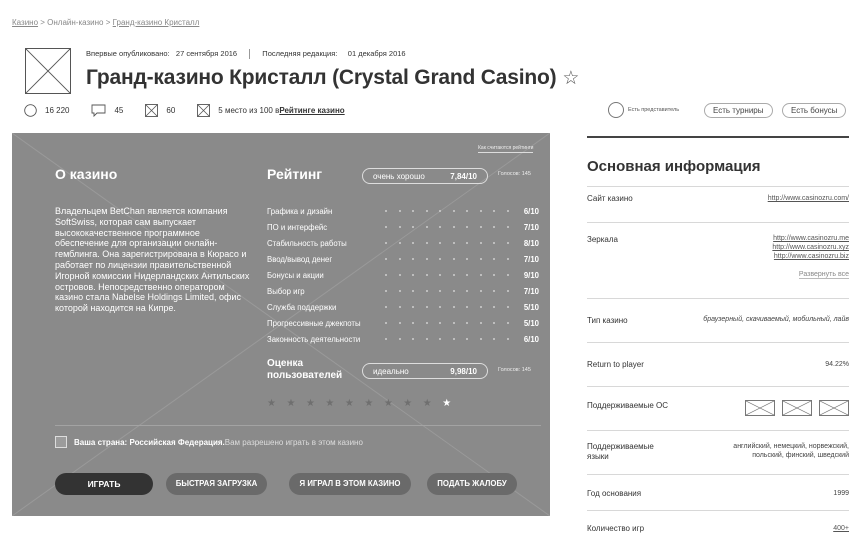 The image size is (857, 533). I want to click on breadcrumb-home-link: Казино, so click(25, 22).